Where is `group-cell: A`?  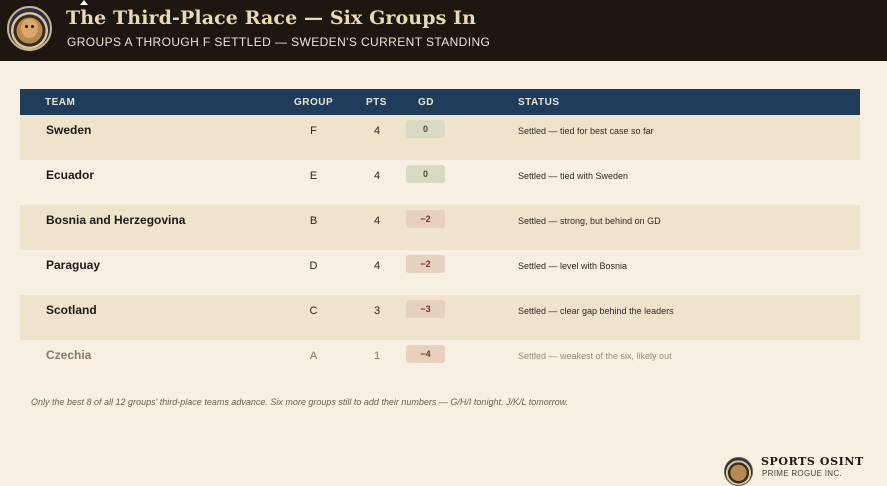
group-cell: A is located at coordinates (313, 356).